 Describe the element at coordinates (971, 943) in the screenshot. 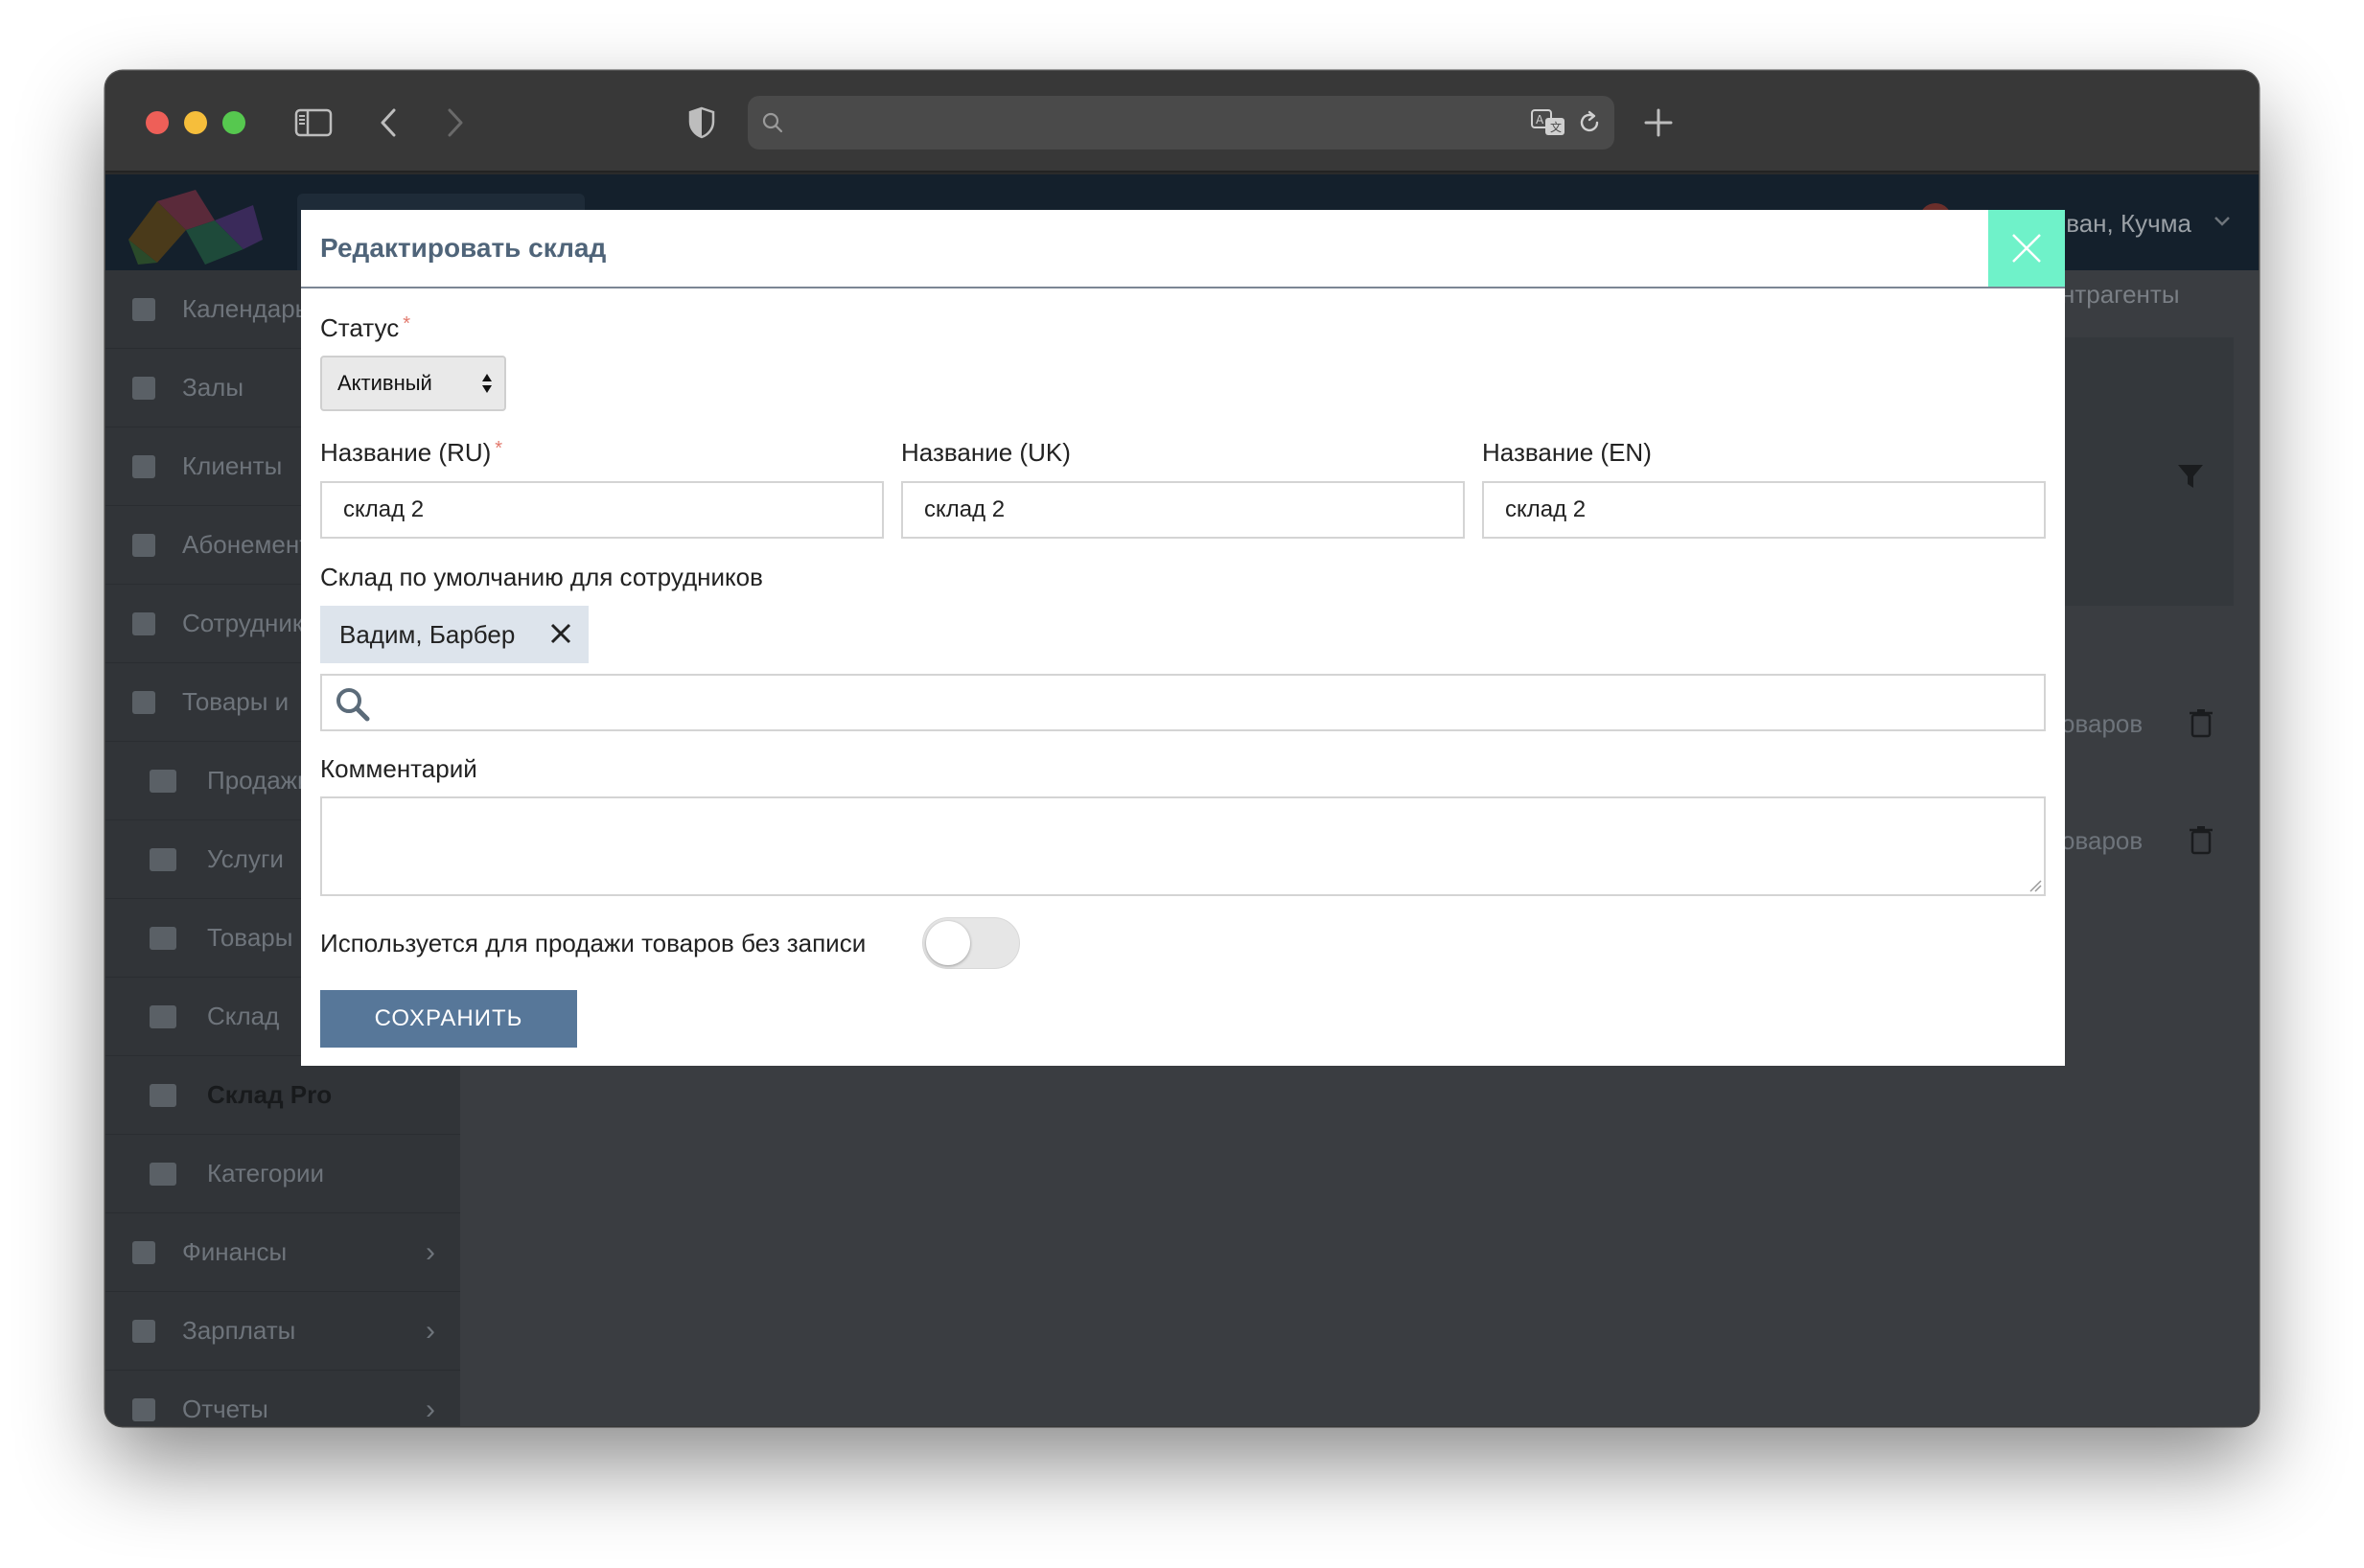

I see `no-booking-toggle` at that location.